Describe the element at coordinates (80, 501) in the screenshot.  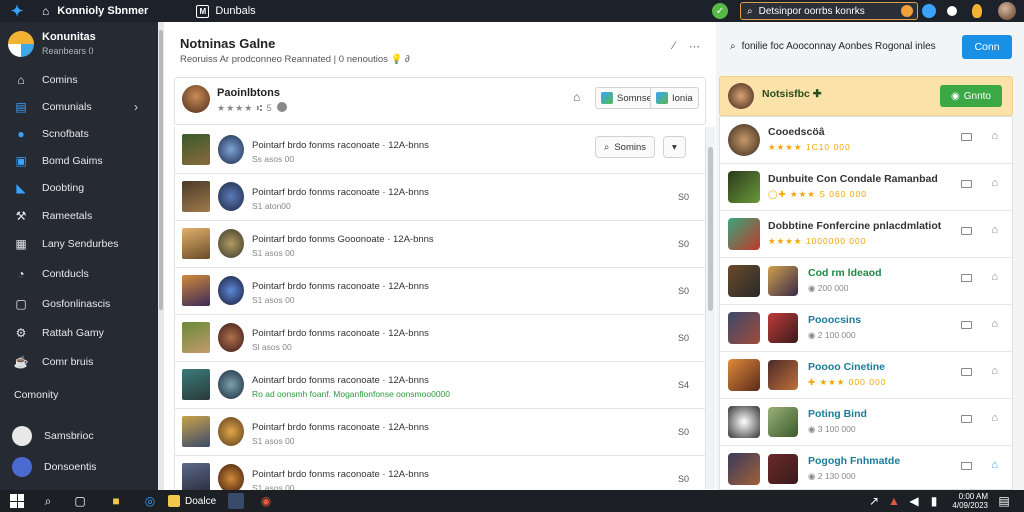
I see `task-view-icon: ▢` at that location.